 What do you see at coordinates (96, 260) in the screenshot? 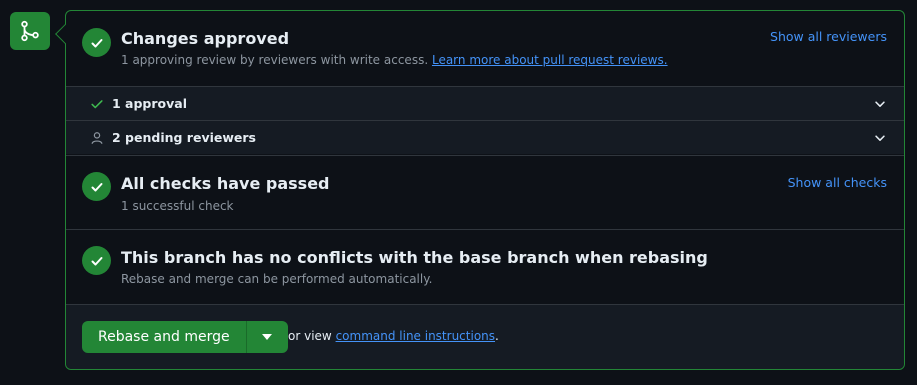
I see `no-conflicts-icon` at bounding box center [96, 260].